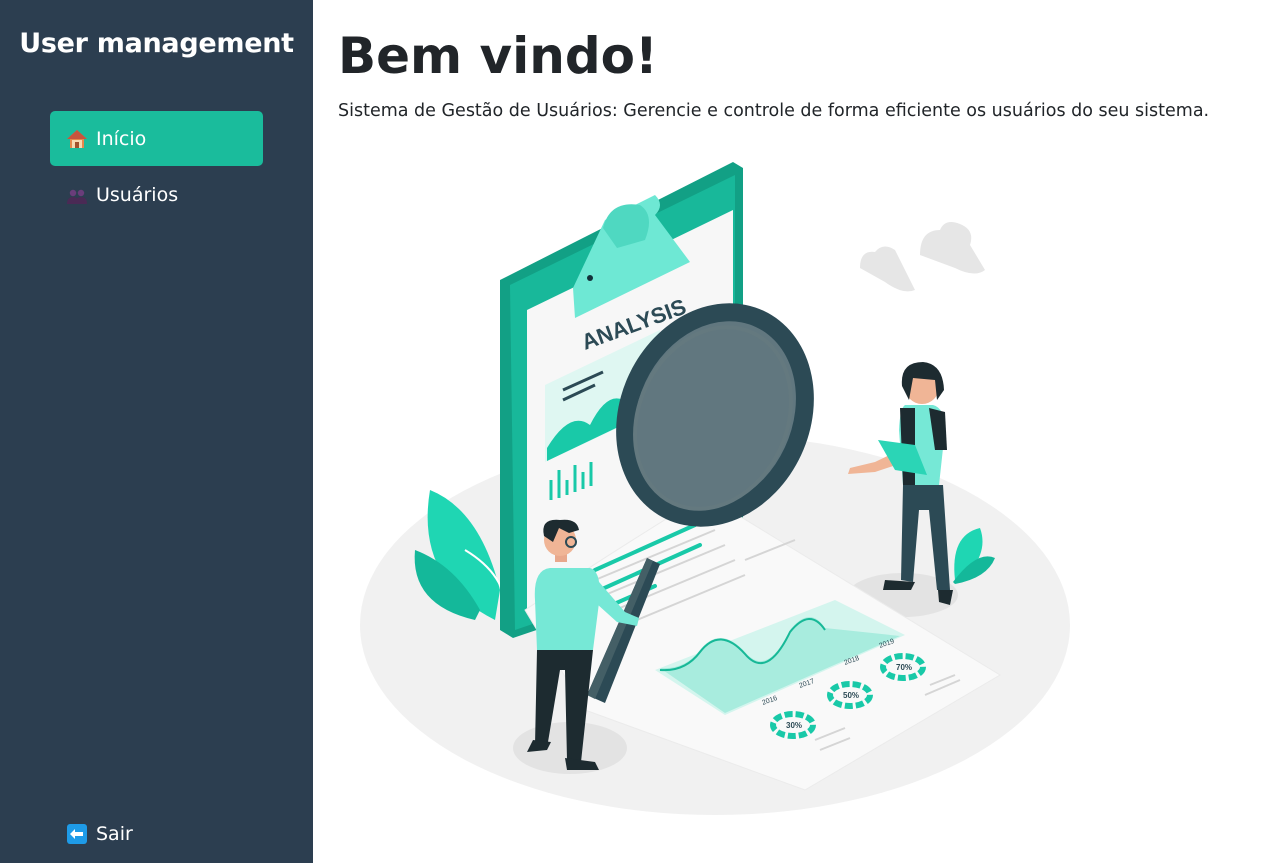  I want to click on arrow-left-icon, so click(77, 834).